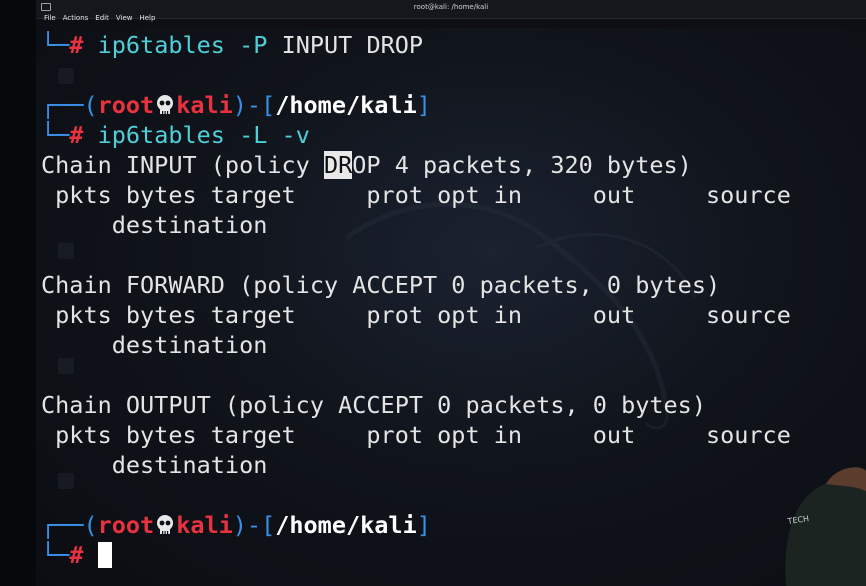  Describe the element at coordinates (18, 293) in the screenshot. I see `left-panel-strip` at that location.